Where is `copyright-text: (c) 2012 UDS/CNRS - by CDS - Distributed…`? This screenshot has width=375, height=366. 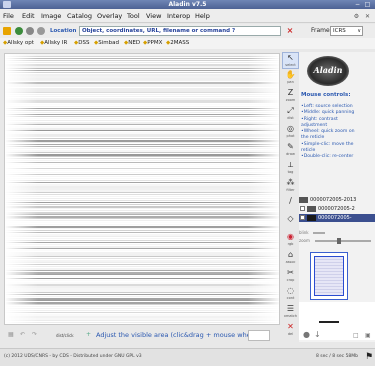
copyright-text: (c) 2012 UDS/CNRS - by CDS - Distributed… is located at coordinates (73, 356).